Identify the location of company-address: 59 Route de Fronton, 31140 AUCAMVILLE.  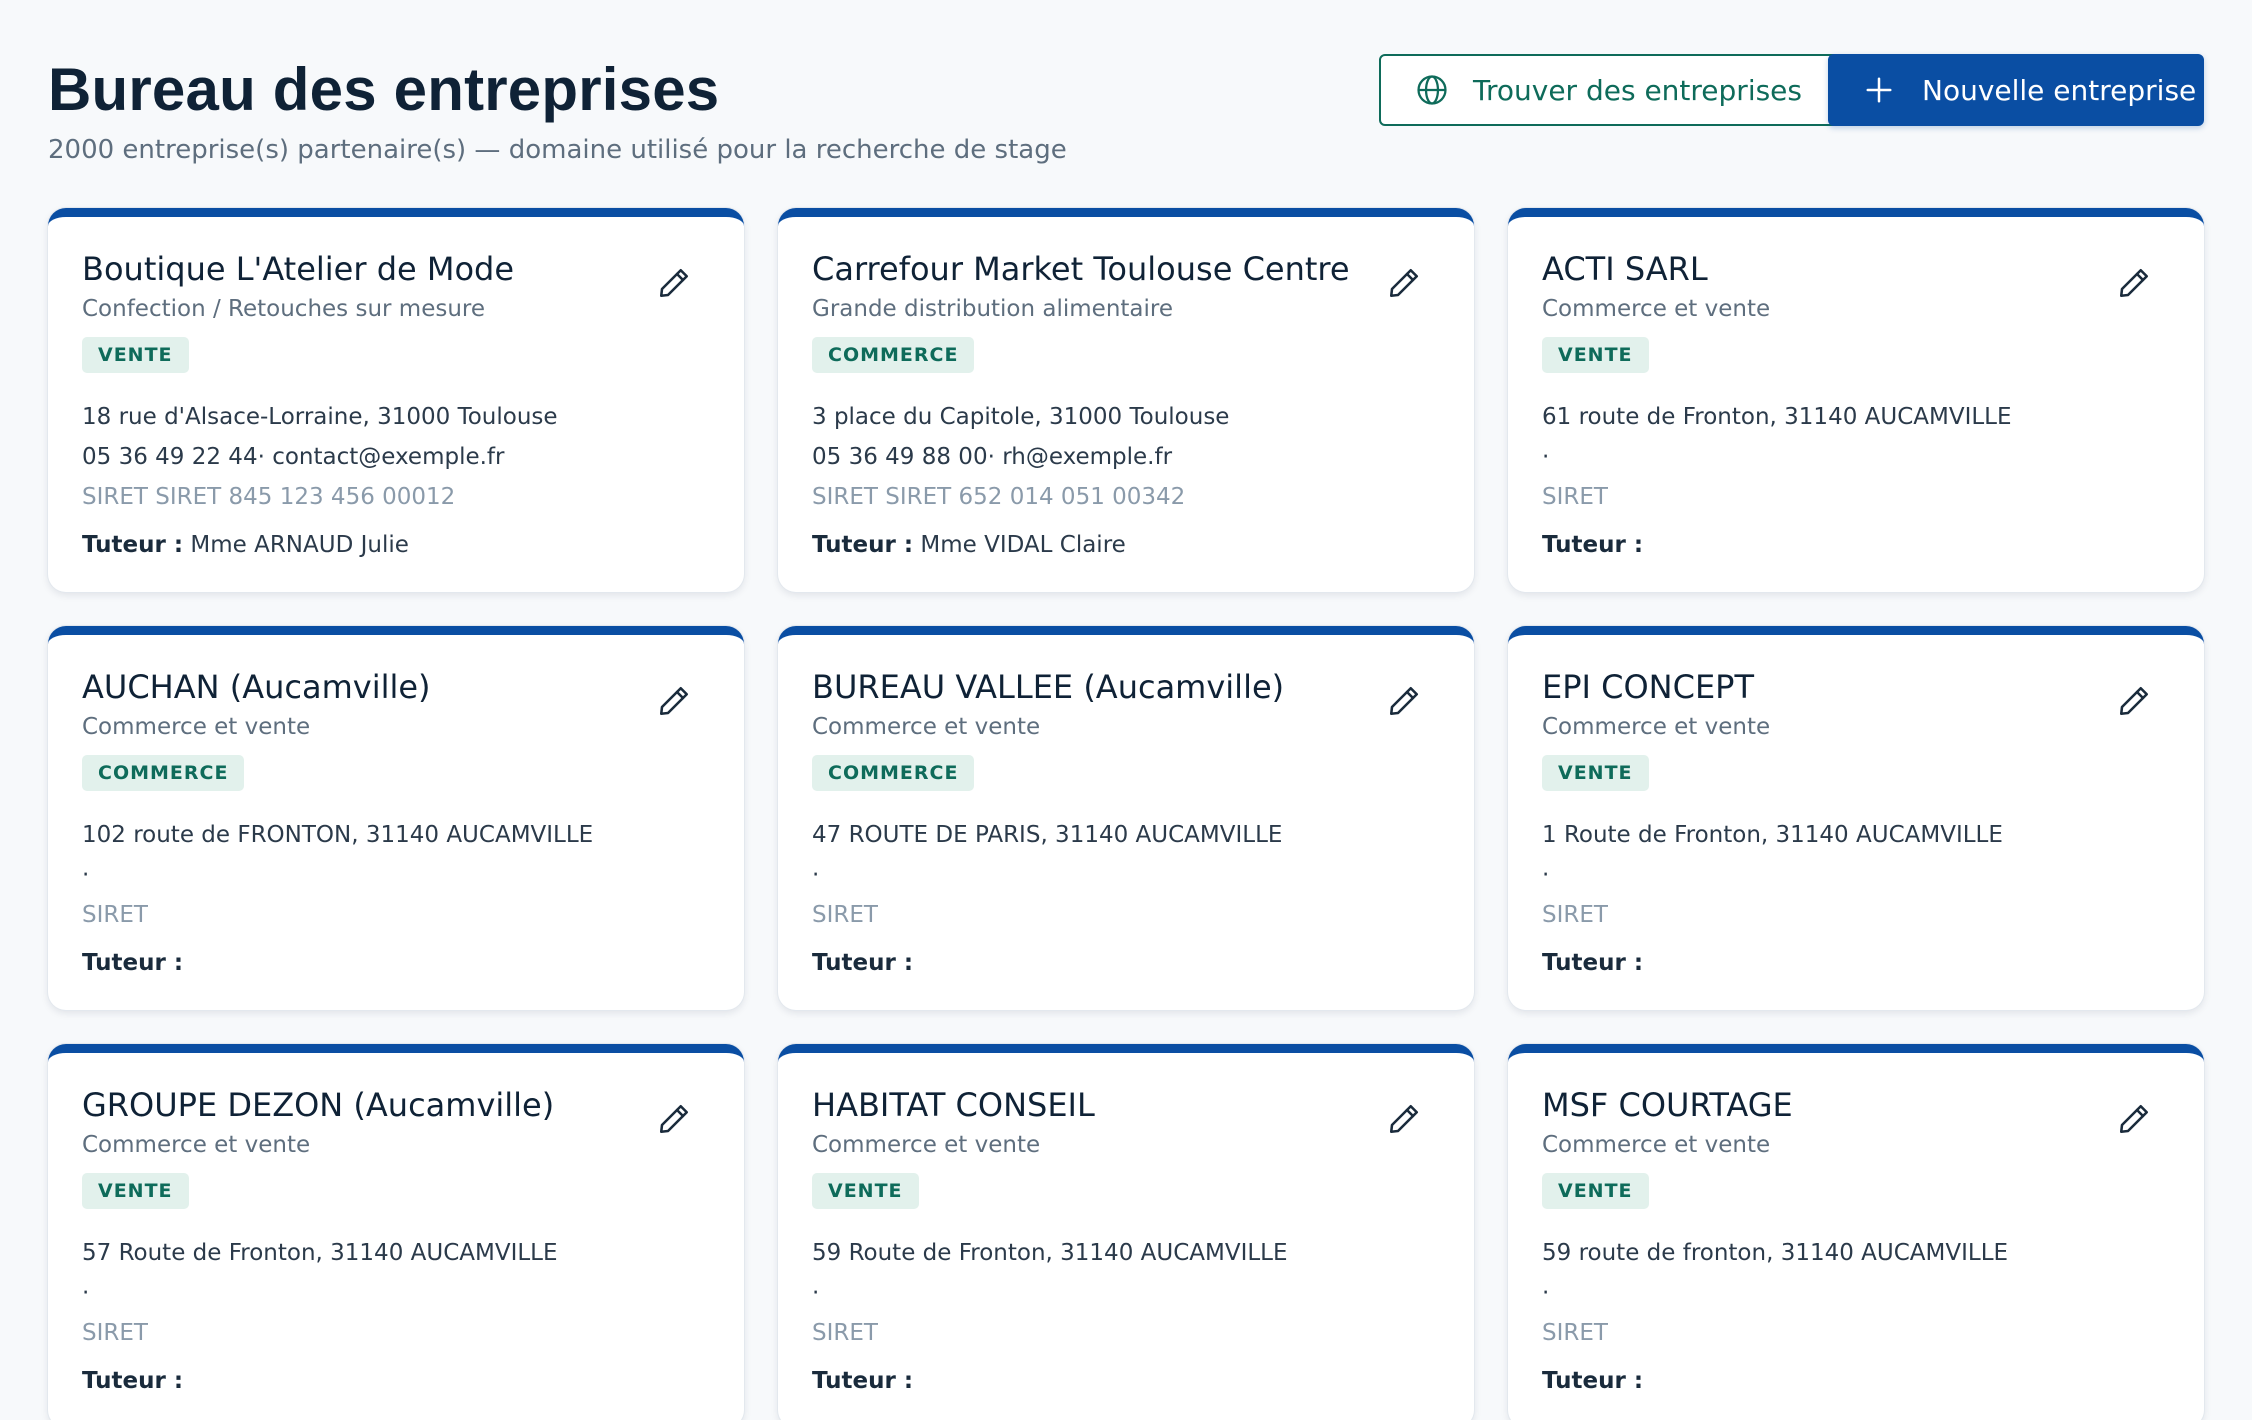
(1050, 1253).